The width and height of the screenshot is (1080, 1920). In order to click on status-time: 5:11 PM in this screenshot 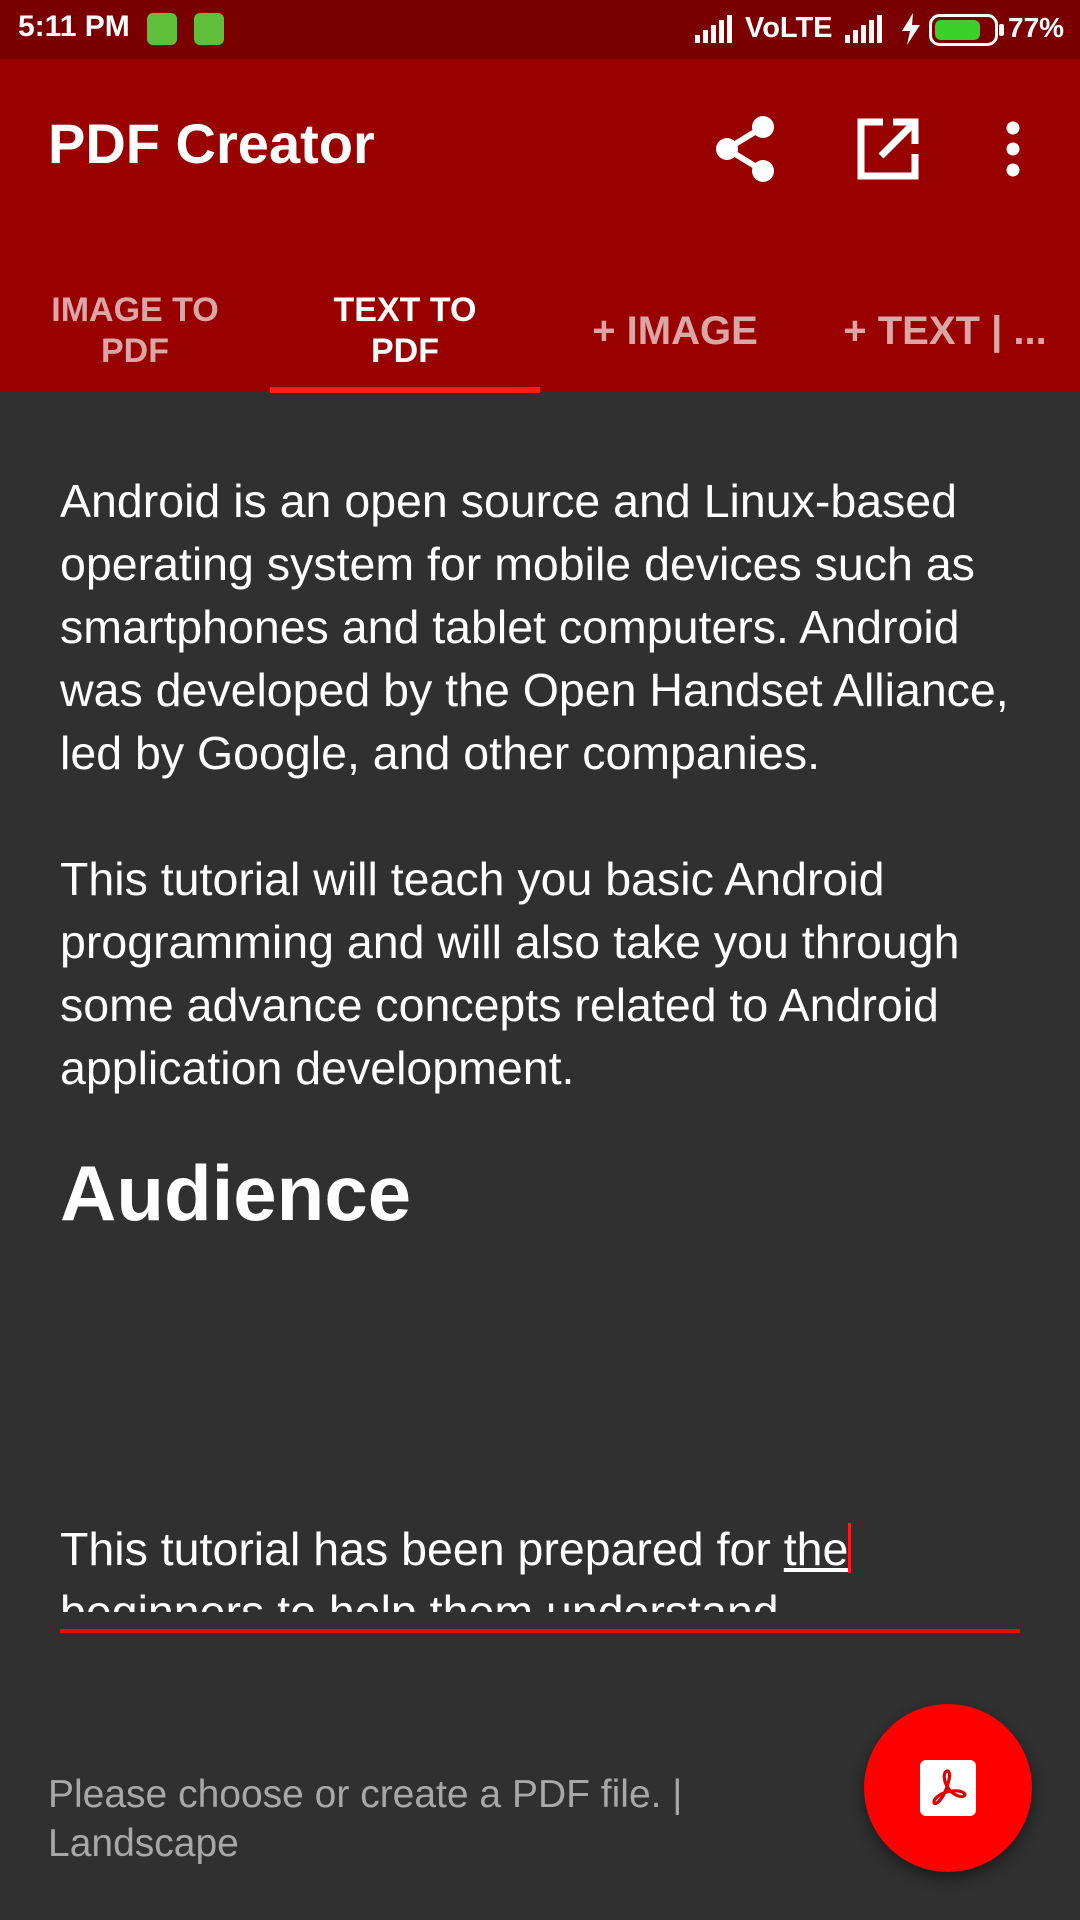, I will do `click(74, 26)`.